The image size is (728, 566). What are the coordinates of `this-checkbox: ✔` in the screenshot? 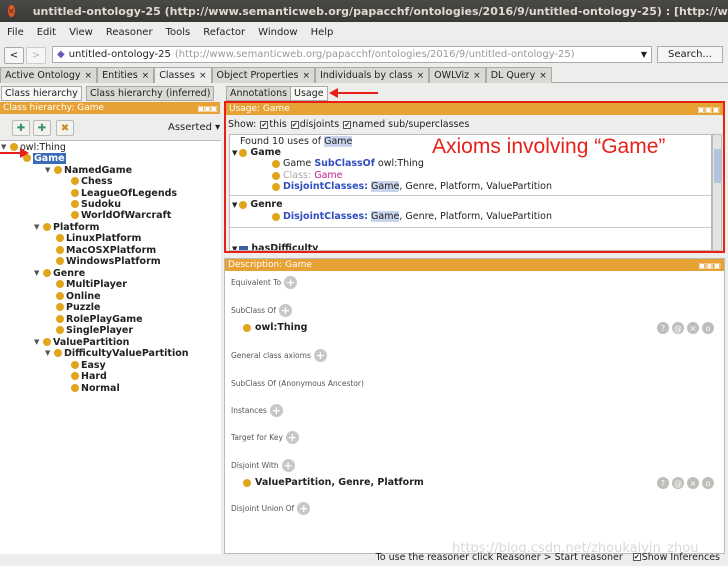 It's located at (264, 125).